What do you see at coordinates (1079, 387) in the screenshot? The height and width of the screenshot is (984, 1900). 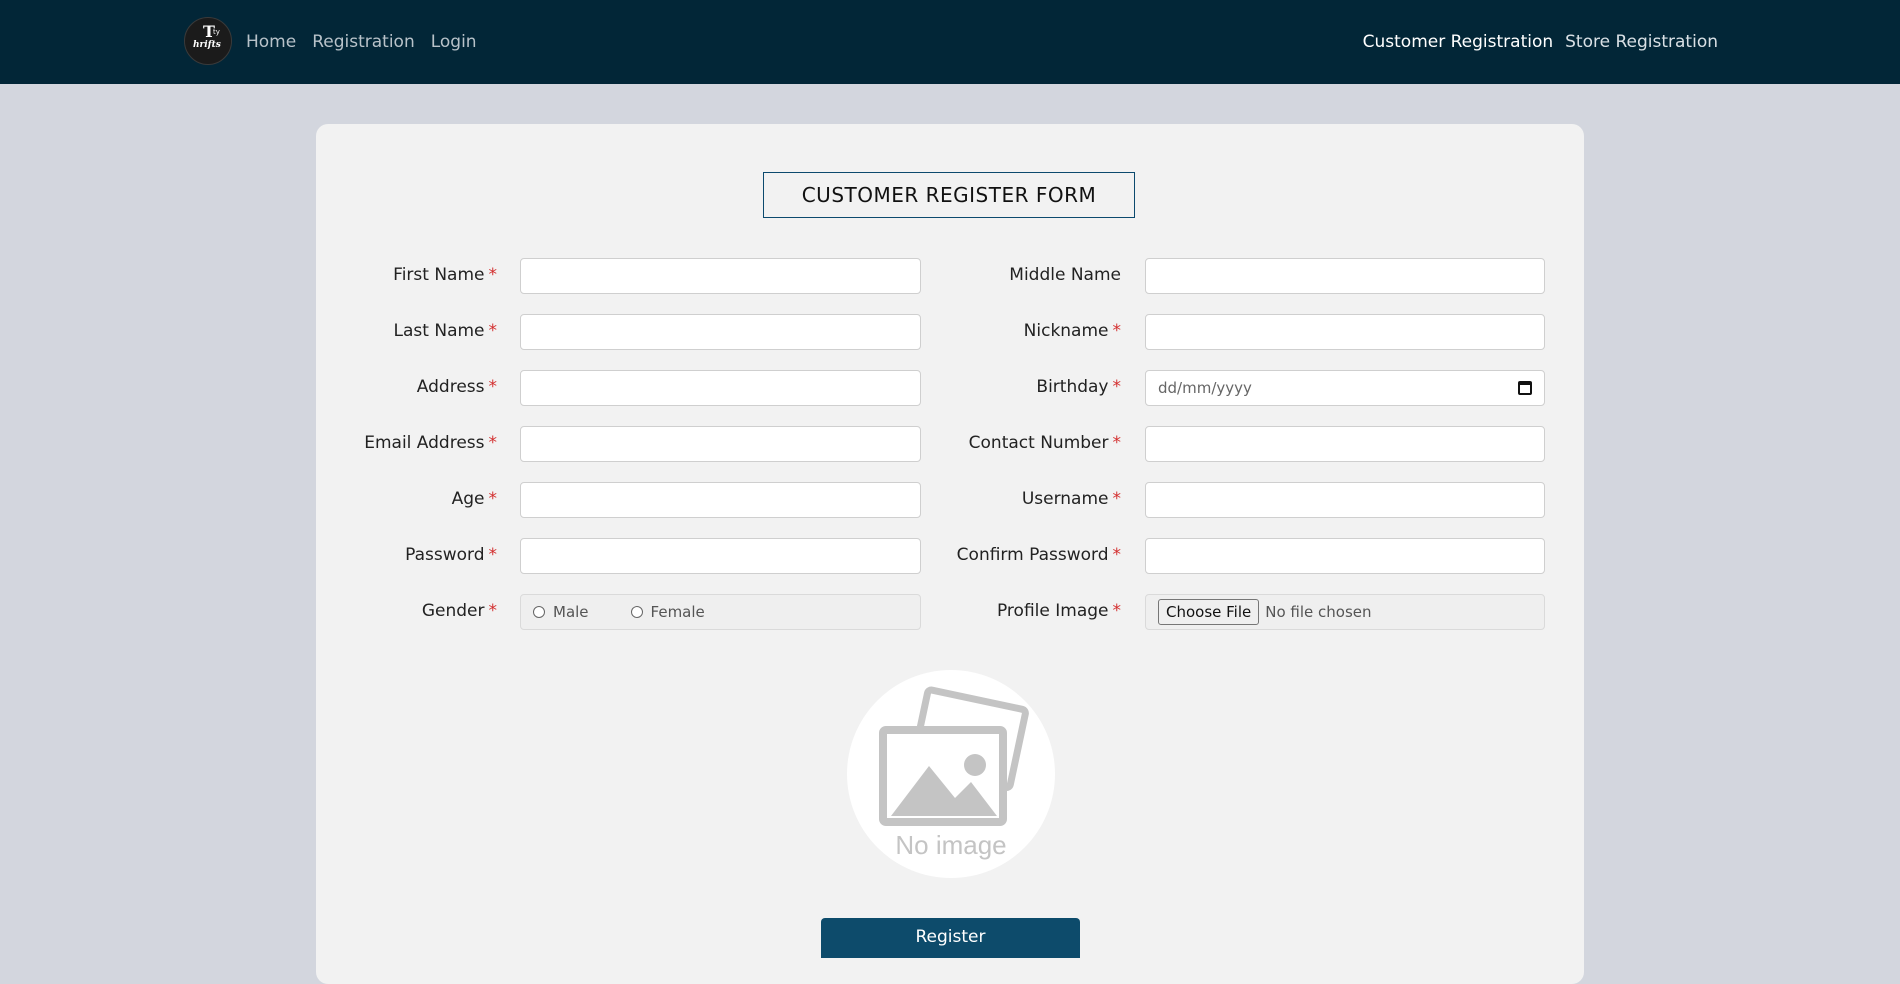 I see `birthday-label: Birthday *` at bounding box center [1079, 387].